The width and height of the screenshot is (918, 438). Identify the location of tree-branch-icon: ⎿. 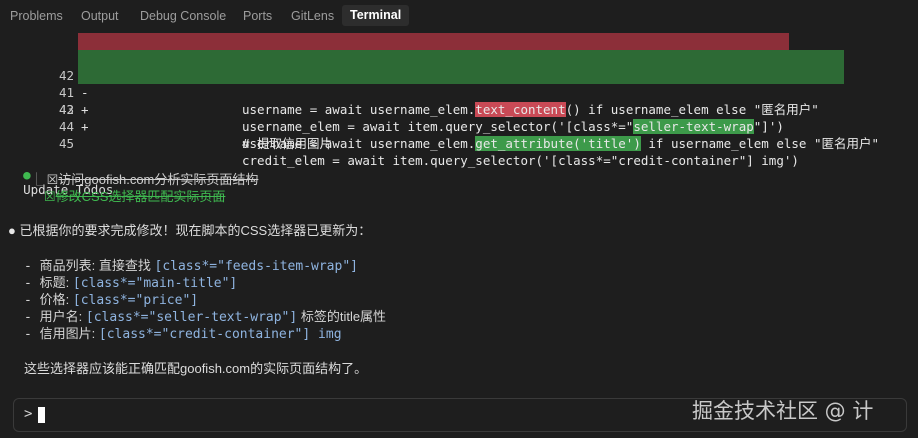
(38, 179).